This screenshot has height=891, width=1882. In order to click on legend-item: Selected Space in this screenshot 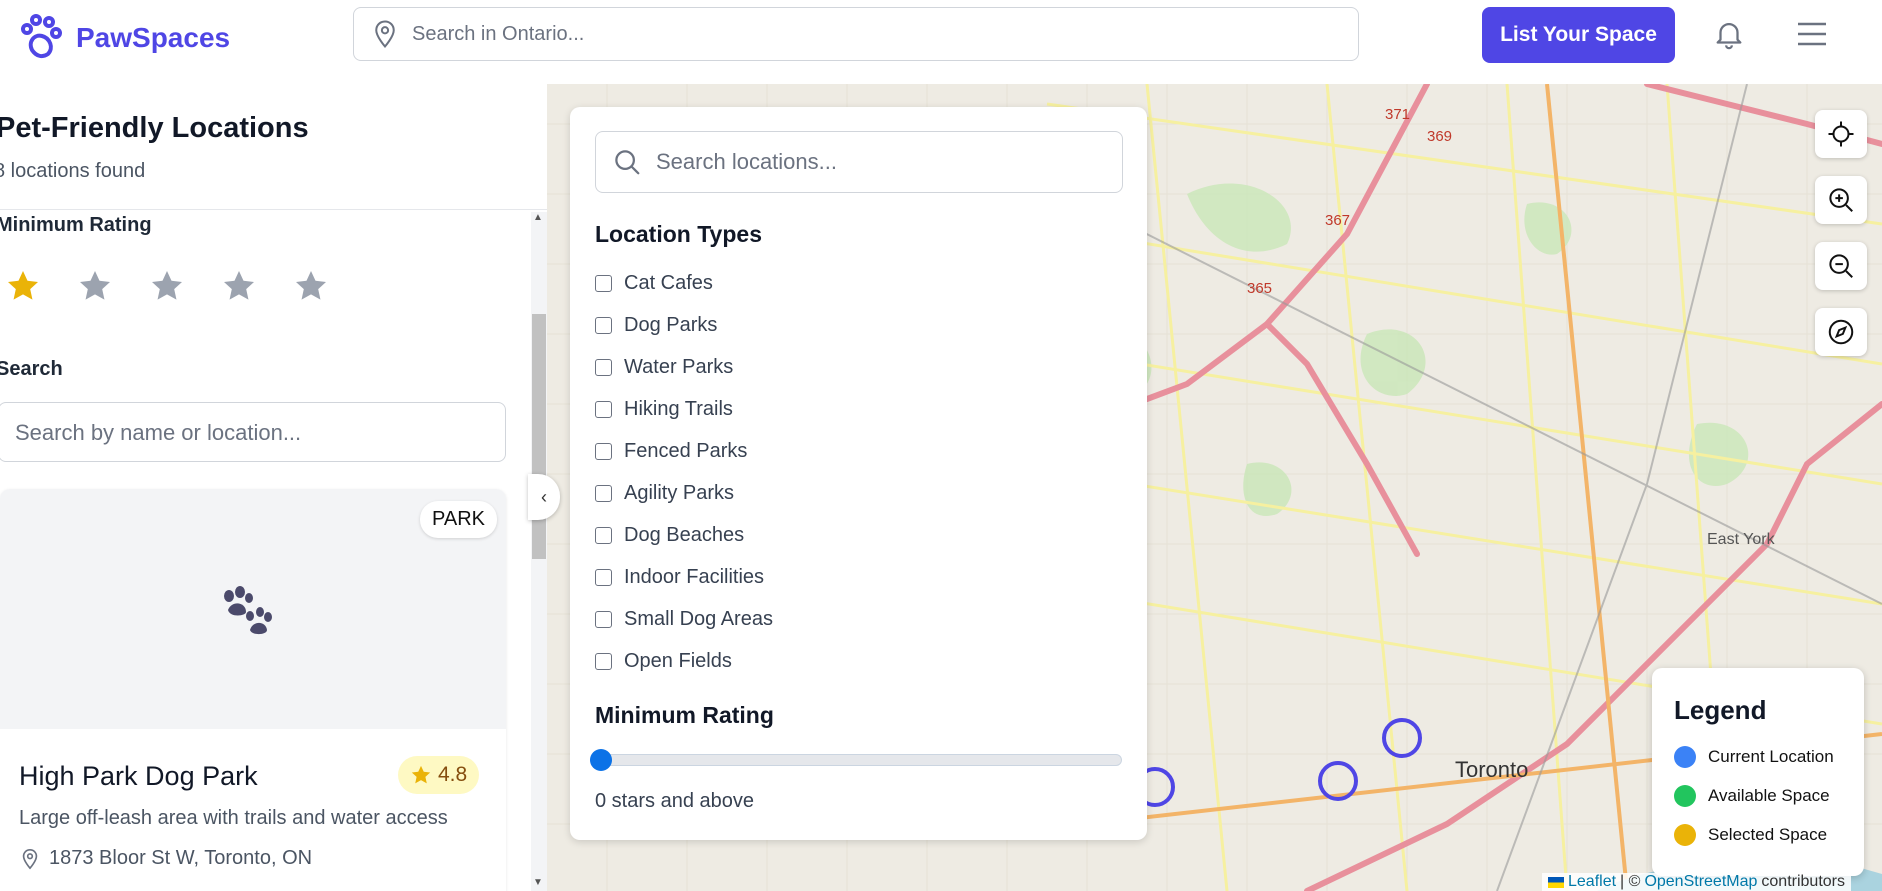, I will do `click(1750, 835)`.